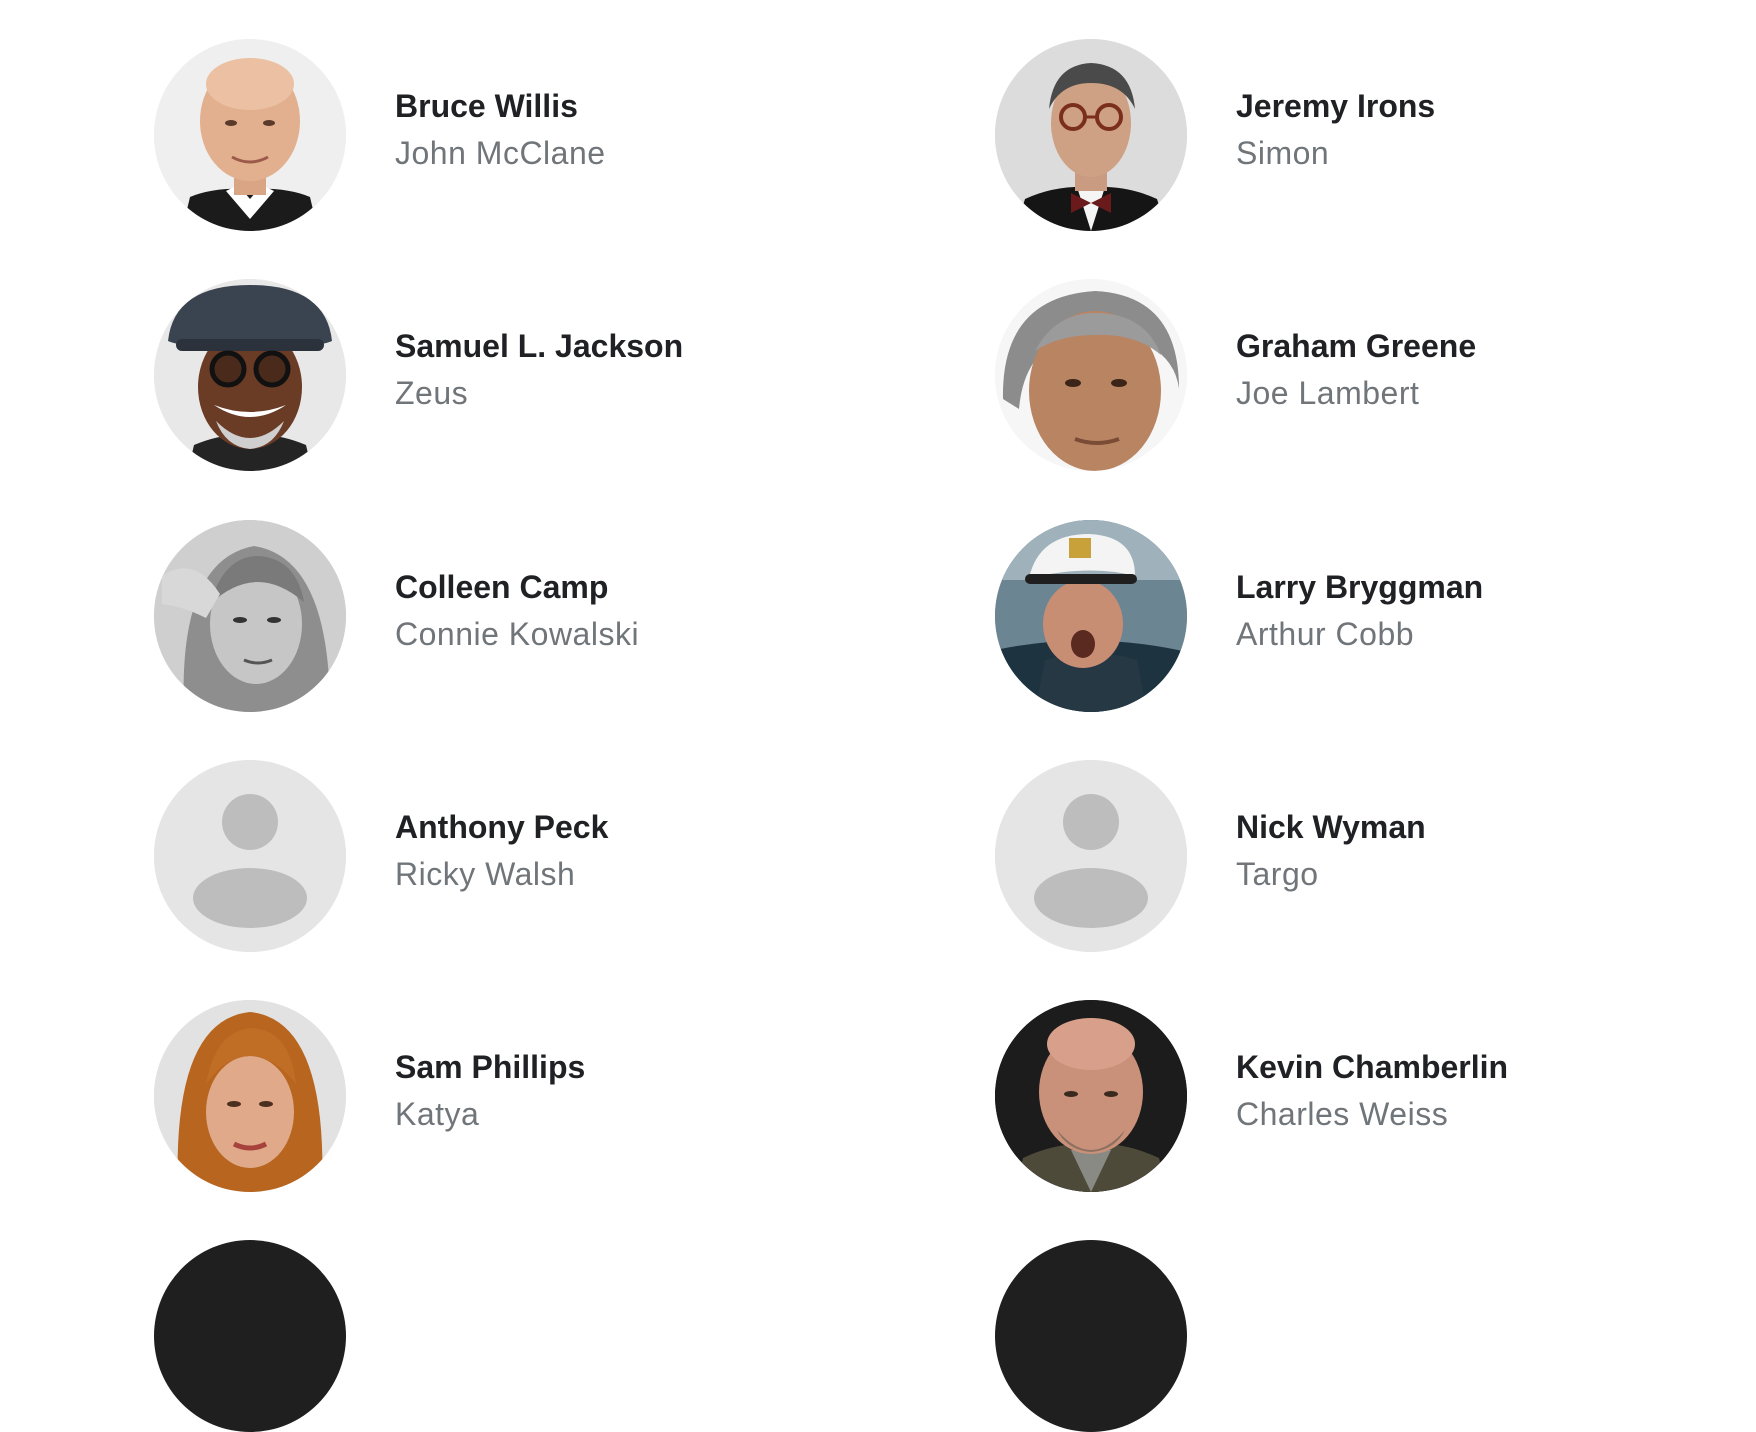 The image size is (1756, 1432). What do you see at coordinates (615, 1090) in the screenshot?
I see `cast-text: Sam Phillips Katya` at bounding box center [615, 1090].